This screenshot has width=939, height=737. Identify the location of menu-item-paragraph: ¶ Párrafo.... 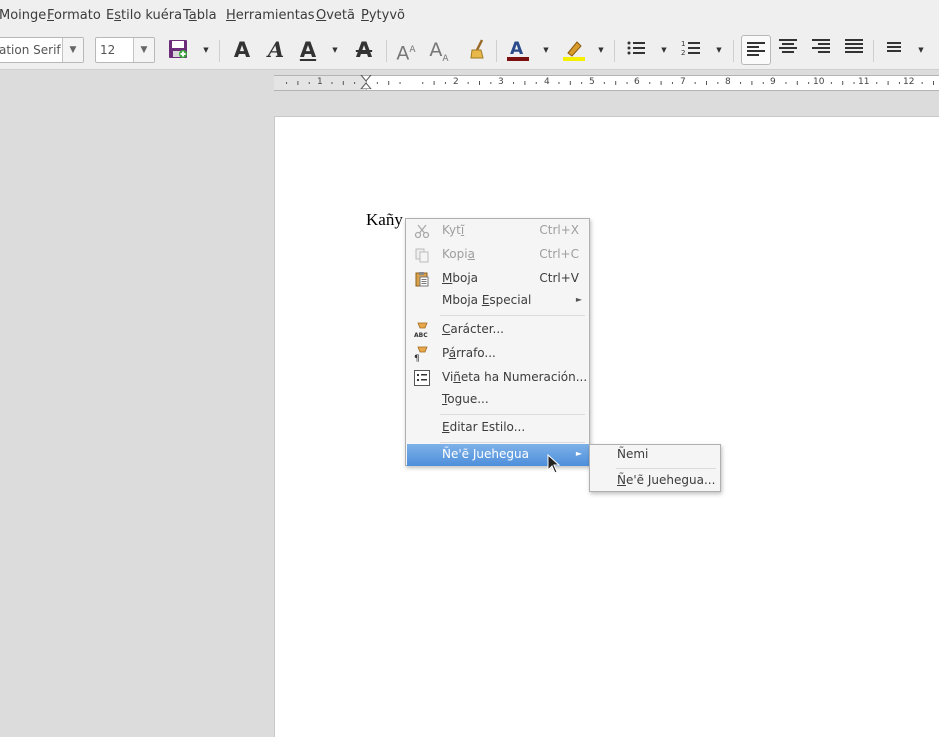
(498, 354).